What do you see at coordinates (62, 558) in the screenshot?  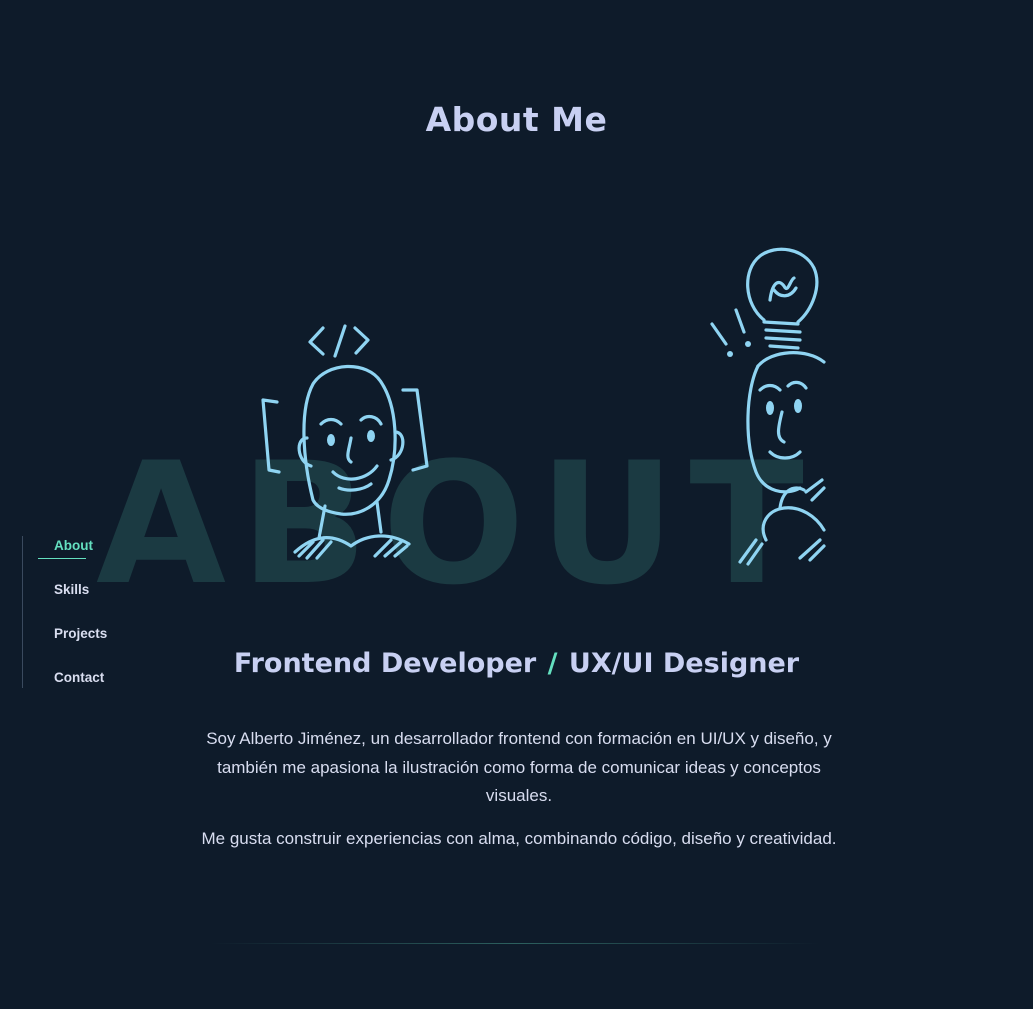 I see `active-indicator` at bounding box center [62, 558].